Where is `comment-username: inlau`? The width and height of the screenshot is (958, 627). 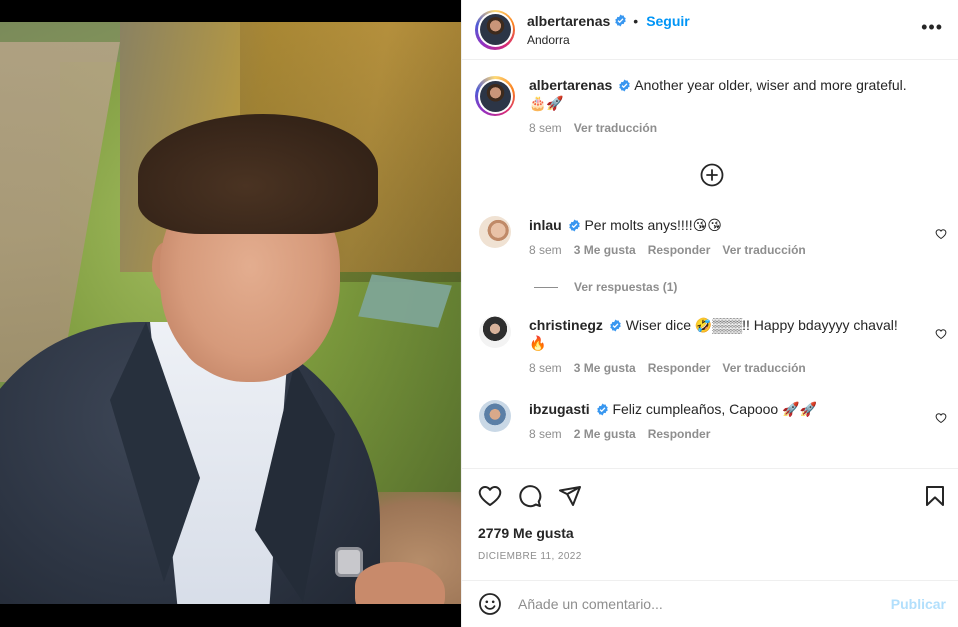
comment-username: inlau is located at coordinates (545, 225).